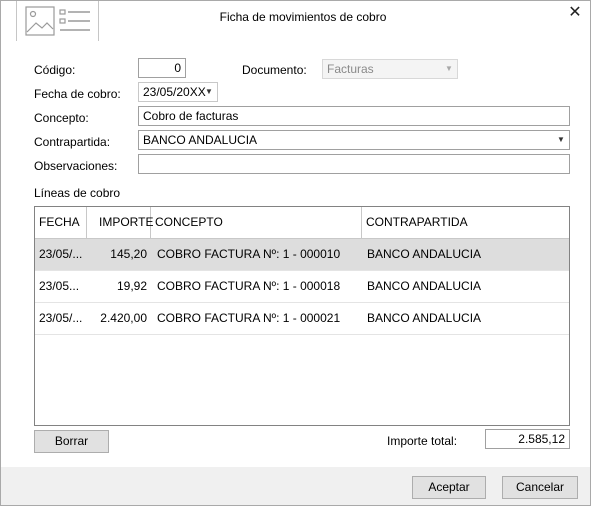 Image resolution: width=591 pixels, height=506 pixels. I want to click on contrapartida-label: Contrapartida:, so click(72, 142).